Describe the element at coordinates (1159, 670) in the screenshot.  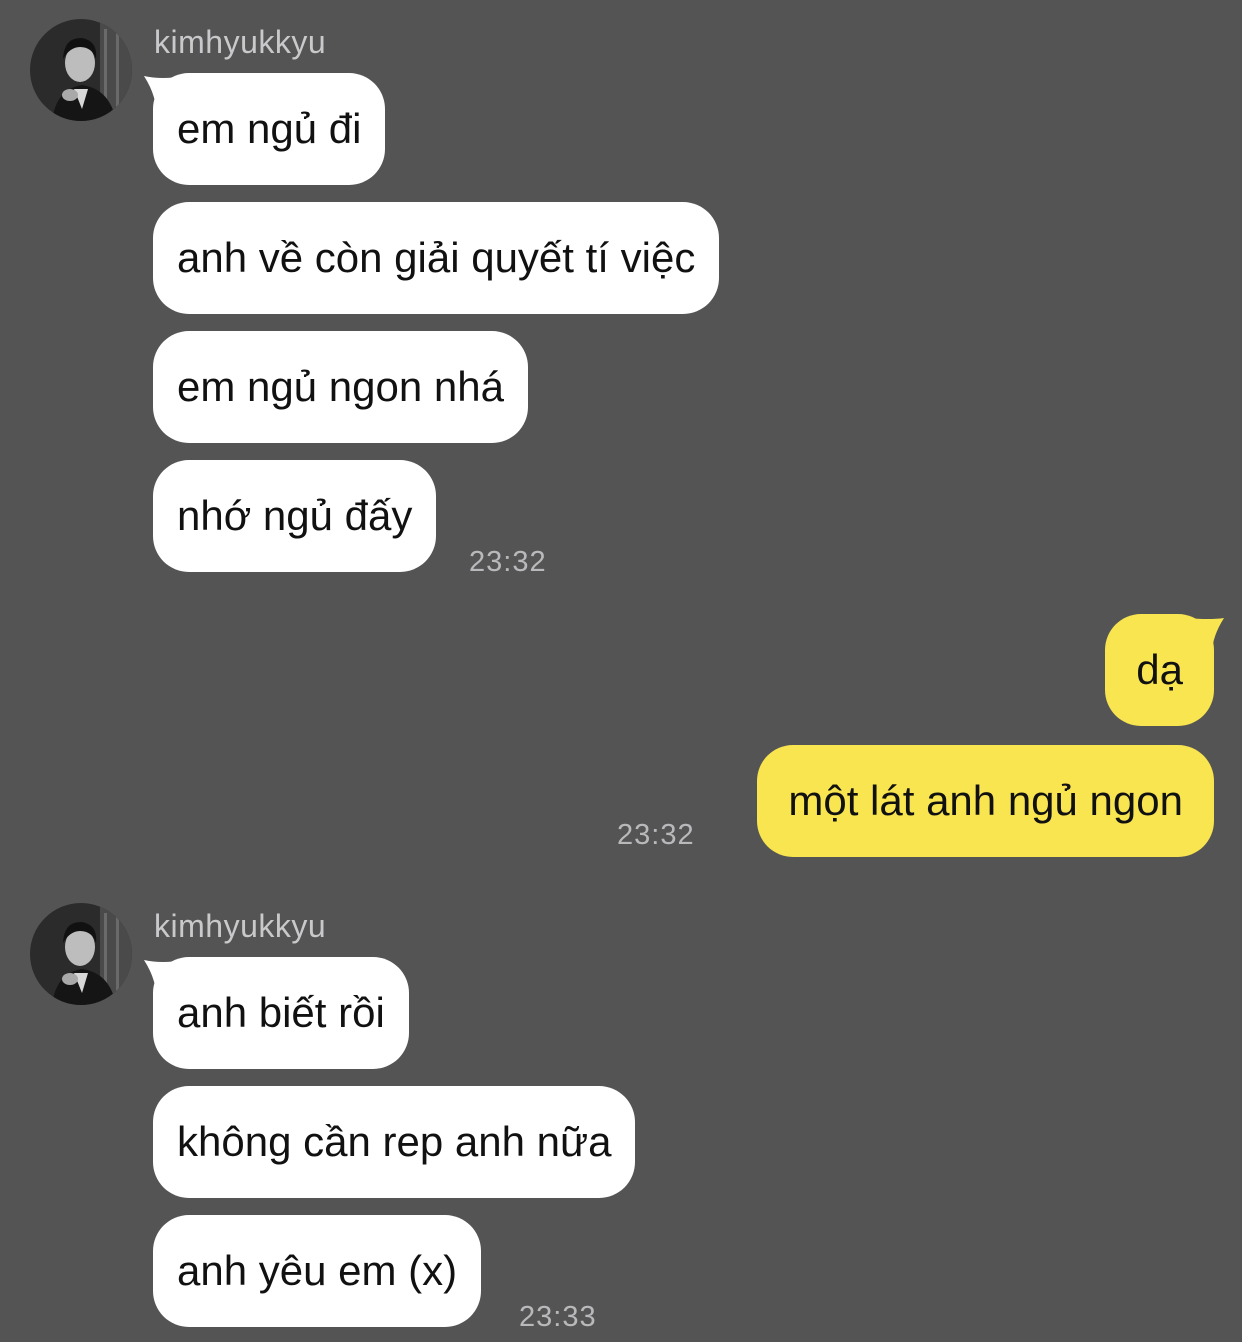
I see `message-bubble: dạ` at that location.